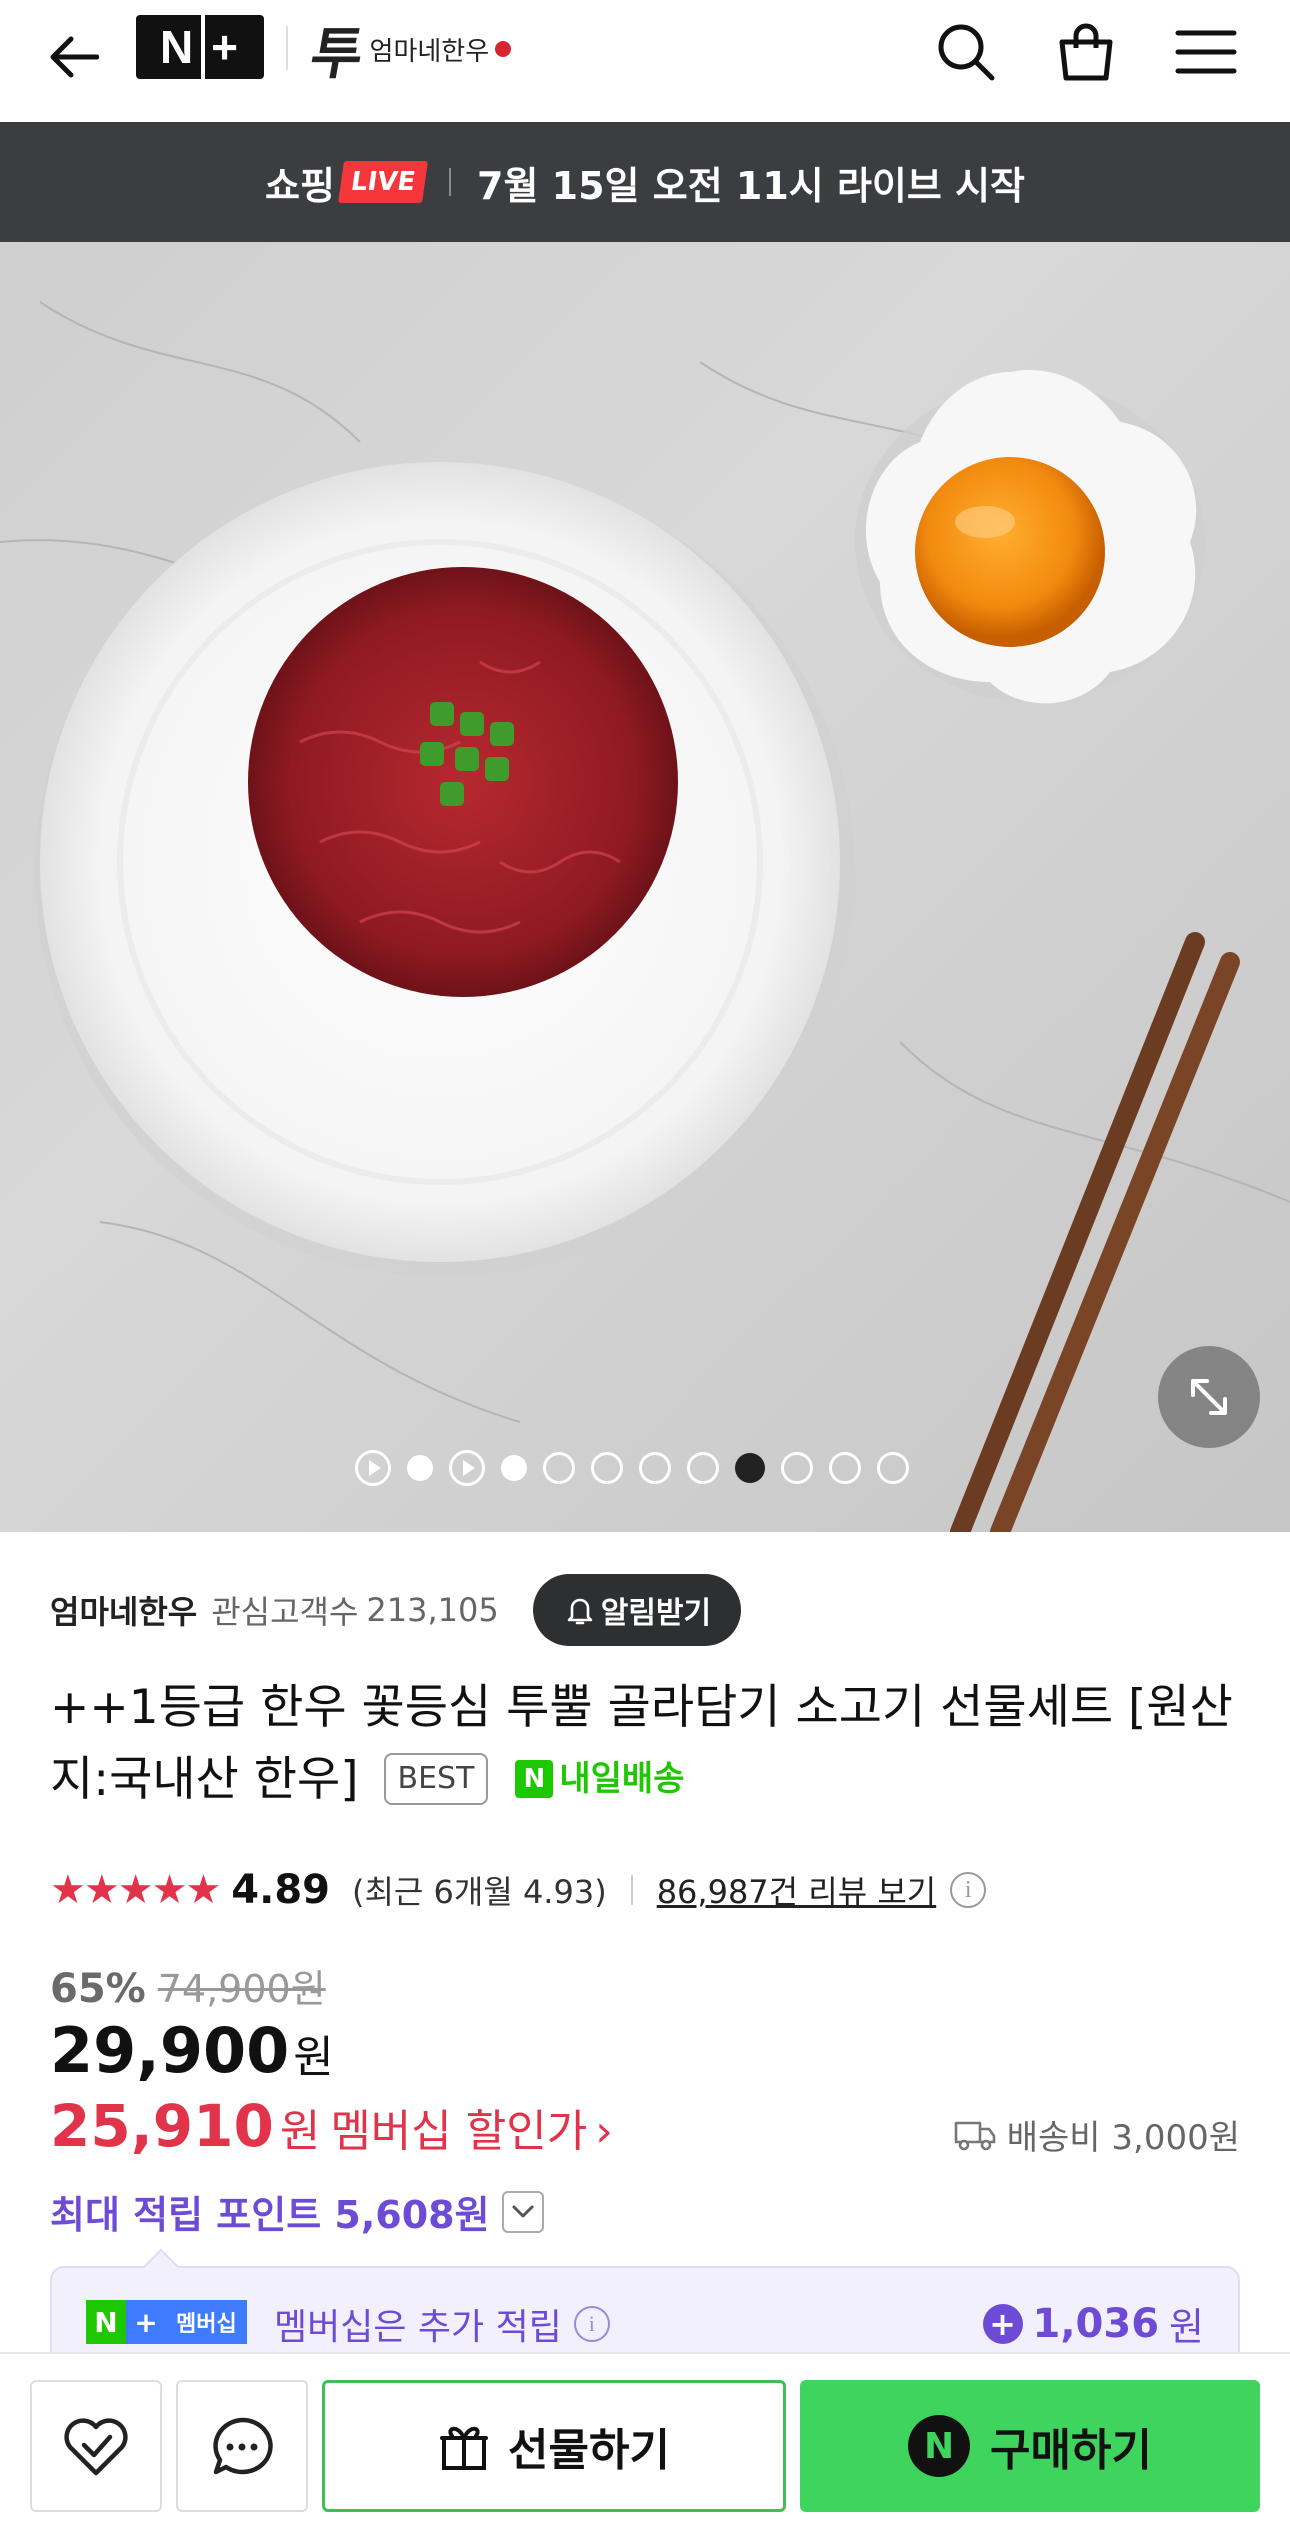 The image size is (1290, 2536). Describe the element at coordinates (418, 2327) in the screenshot. I see `membership-extra-label: 멤버십은 추가 적립` at that location.